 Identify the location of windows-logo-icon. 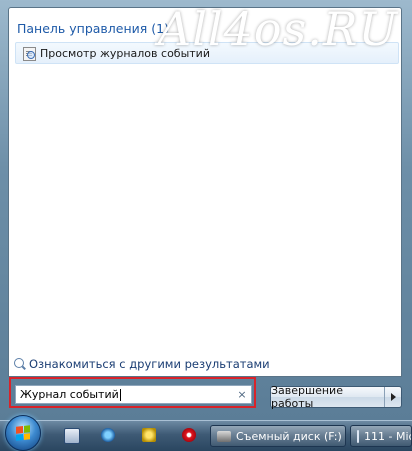
(23, 433).